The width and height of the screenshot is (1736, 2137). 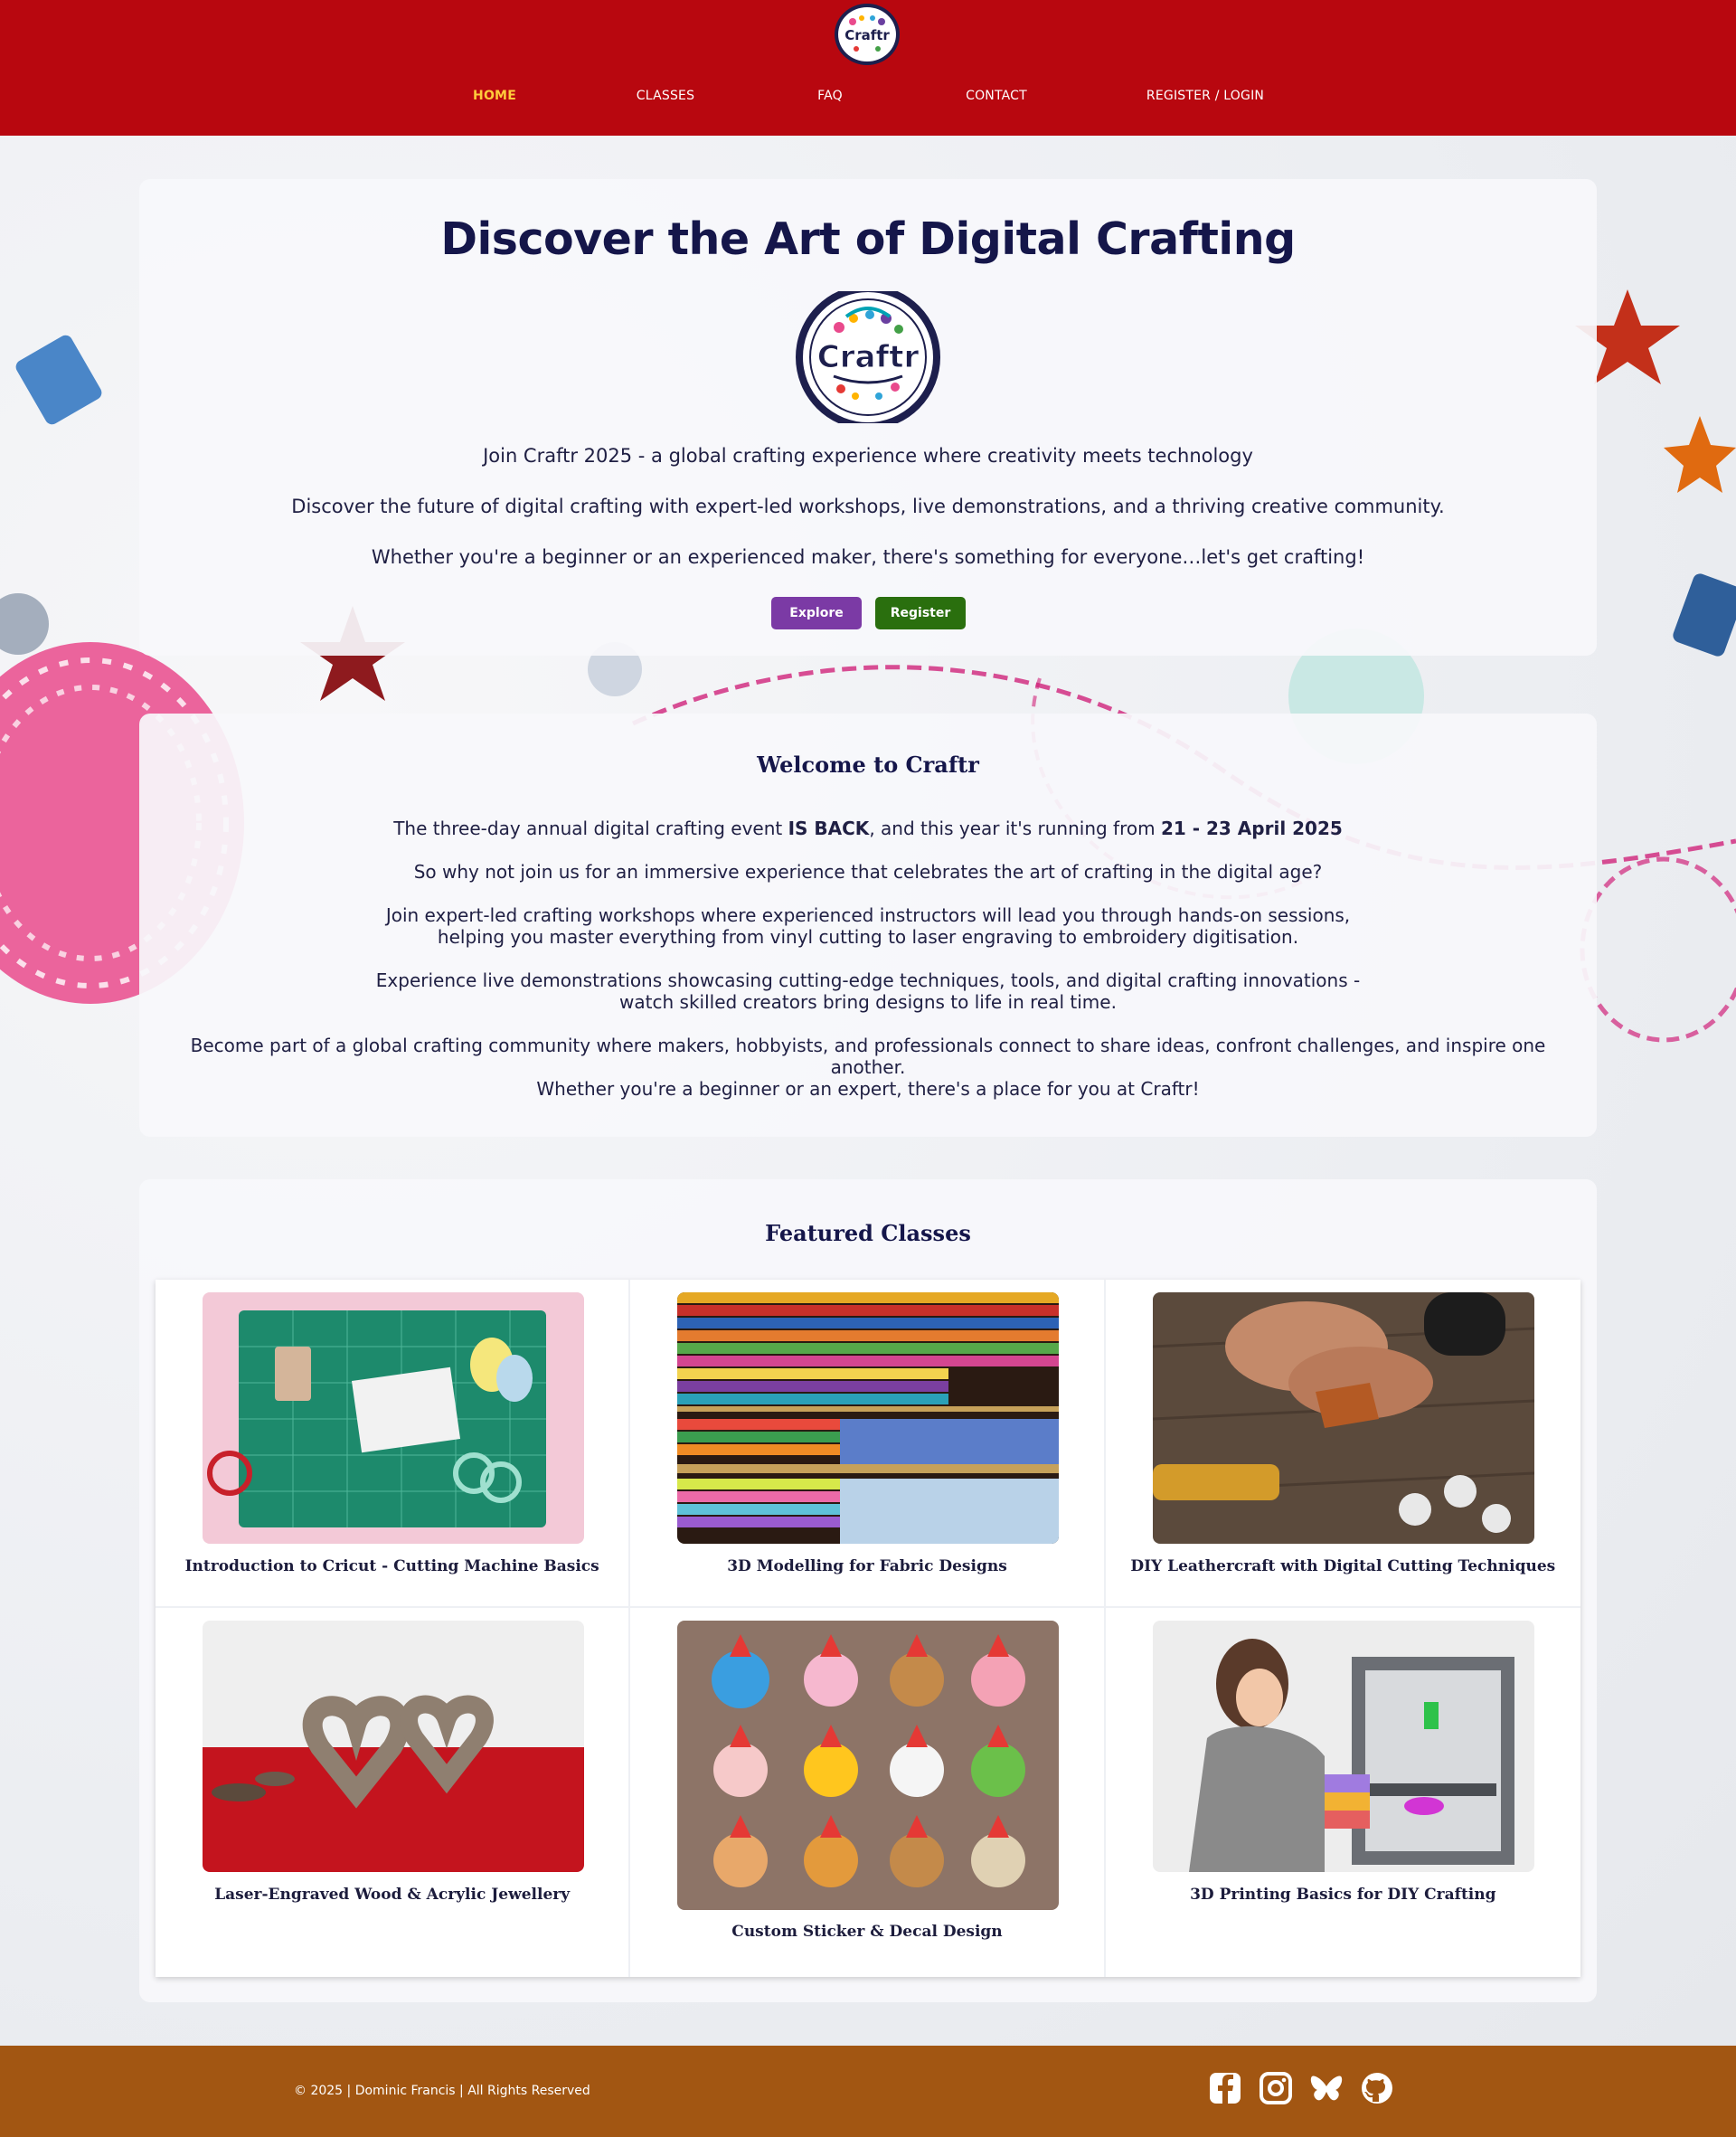 I want to click on class-title: Laser-Engraved Wood & Acrylic Jewellery, so click(x=392, y=1895).